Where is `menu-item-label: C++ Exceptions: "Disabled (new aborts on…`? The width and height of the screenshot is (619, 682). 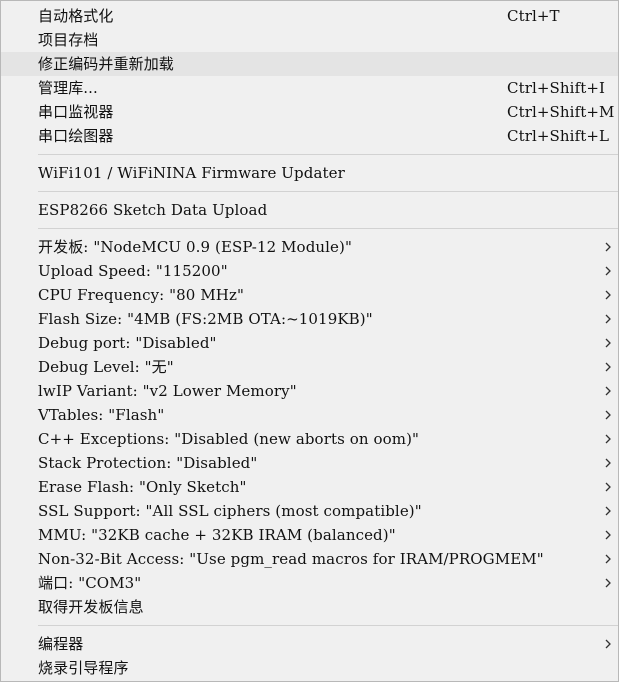
menu-item-label: C++ Exceptions: "Disabled (new aborts on… is located at coordinates (229, 439).